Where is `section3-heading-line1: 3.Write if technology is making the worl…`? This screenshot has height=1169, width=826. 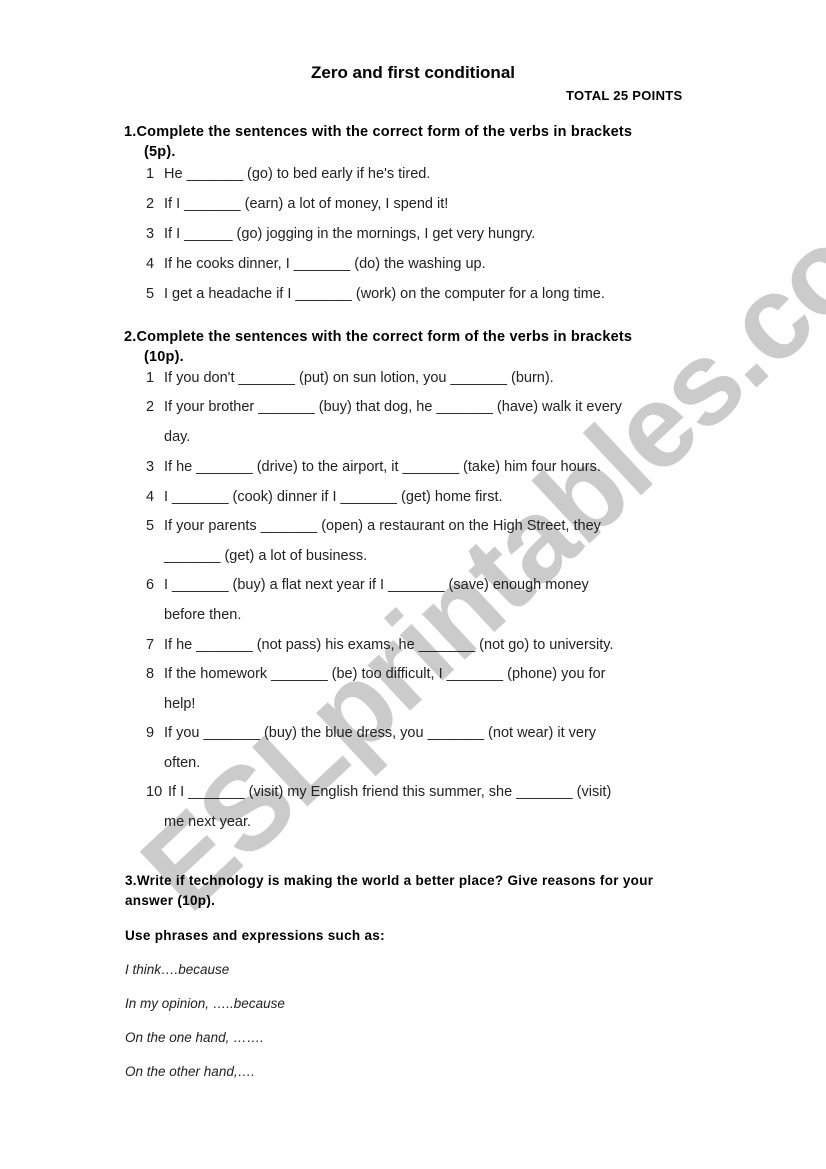
section3-heading-line1: 3.Write if technology is making the worl… is located at coordinates (389, 880).